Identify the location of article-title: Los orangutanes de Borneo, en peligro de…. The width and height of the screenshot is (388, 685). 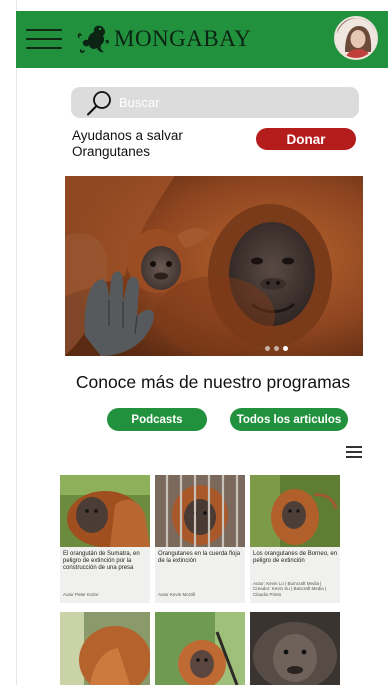
(295, 557).